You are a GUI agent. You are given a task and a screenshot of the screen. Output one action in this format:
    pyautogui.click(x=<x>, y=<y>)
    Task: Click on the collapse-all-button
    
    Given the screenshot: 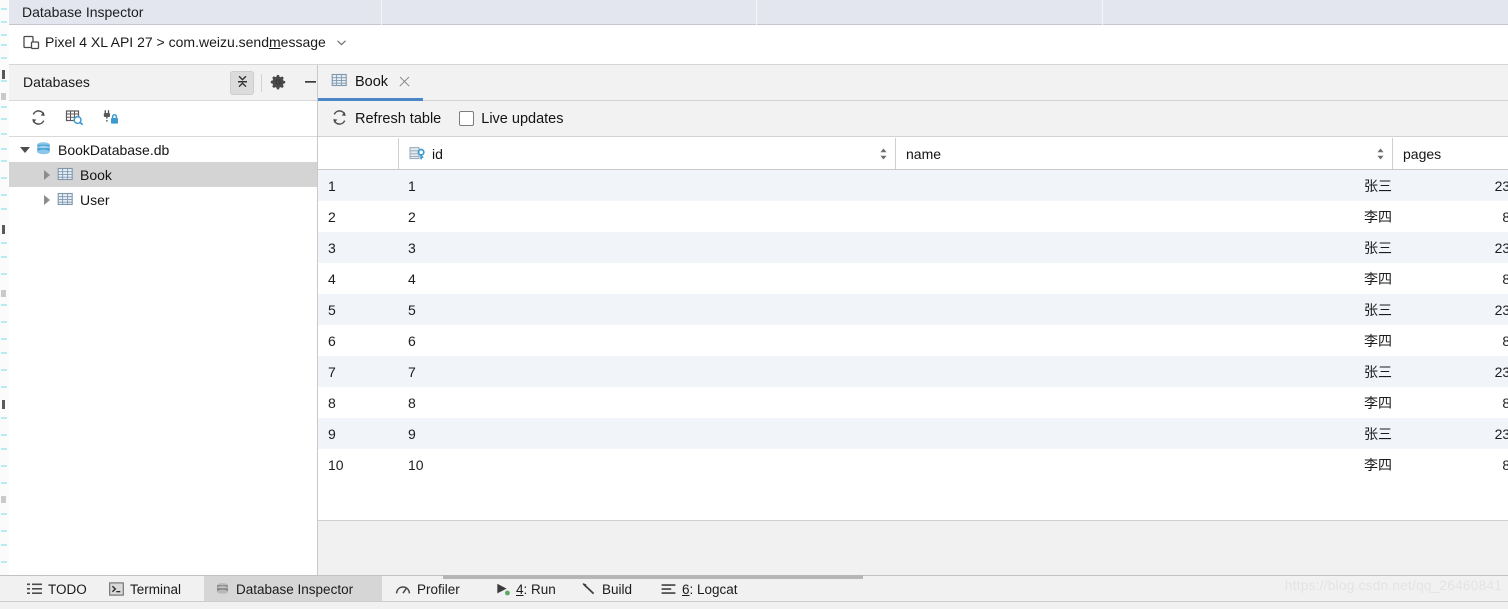 What is the action you would take?
    pyautogui.click(x=242, y=83)
    